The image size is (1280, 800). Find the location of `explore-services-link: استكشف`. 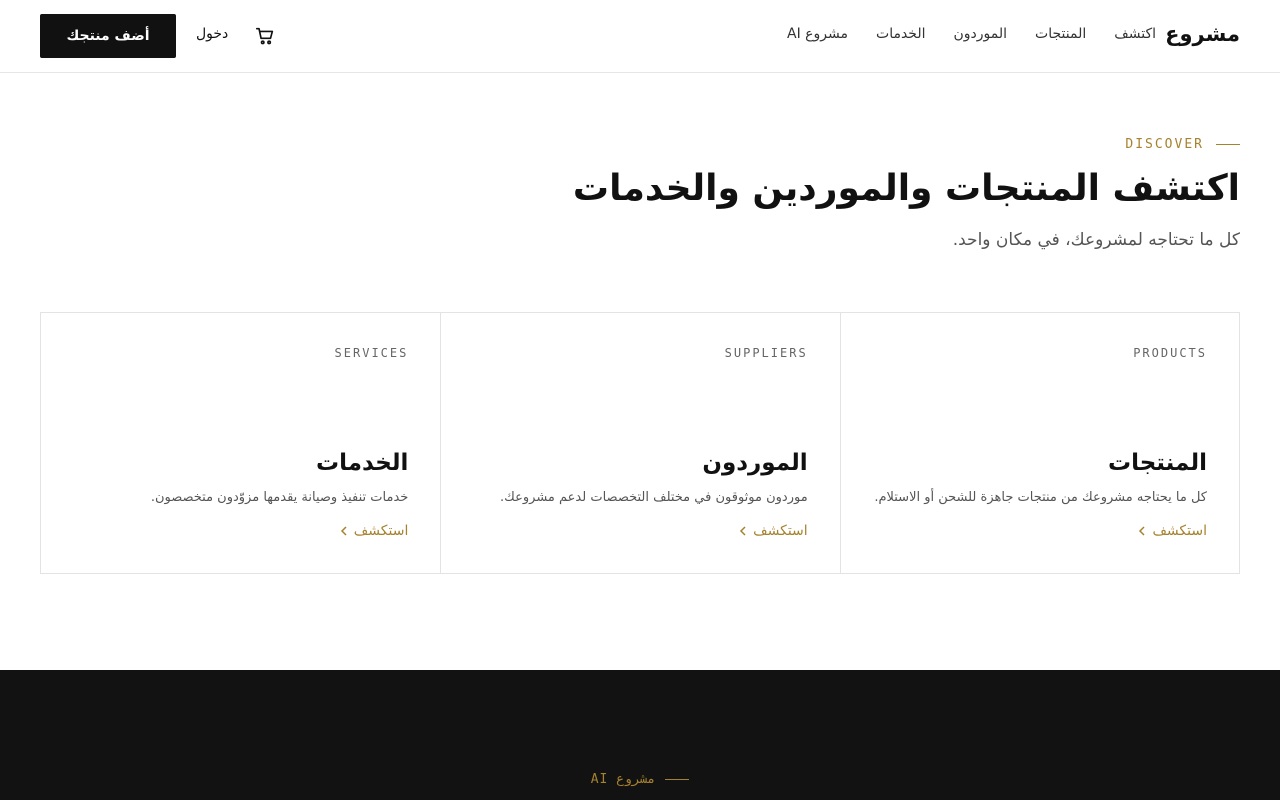

explore-services-link: استكشف is located at coordinates (374, 531).